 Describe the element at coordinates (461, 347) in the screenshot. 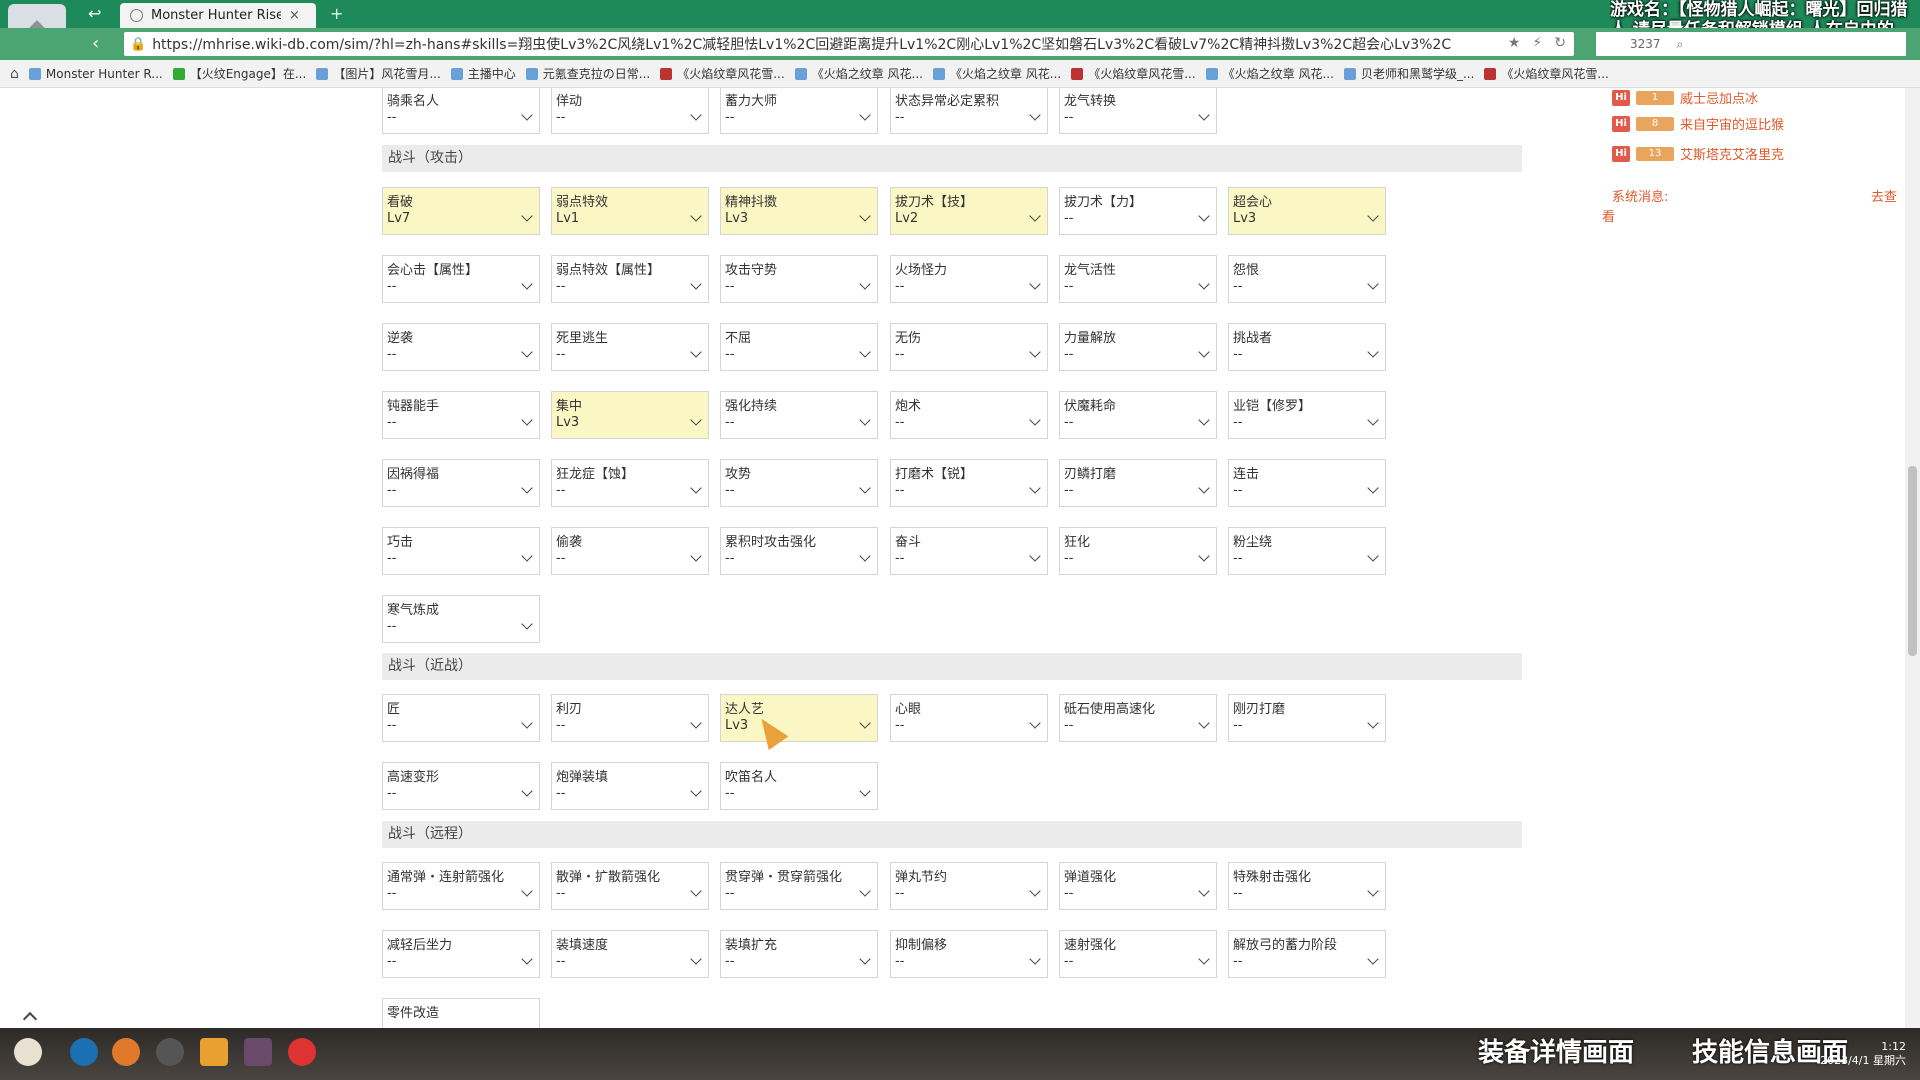

I see `skill-select: 逆袭 --` at that location.